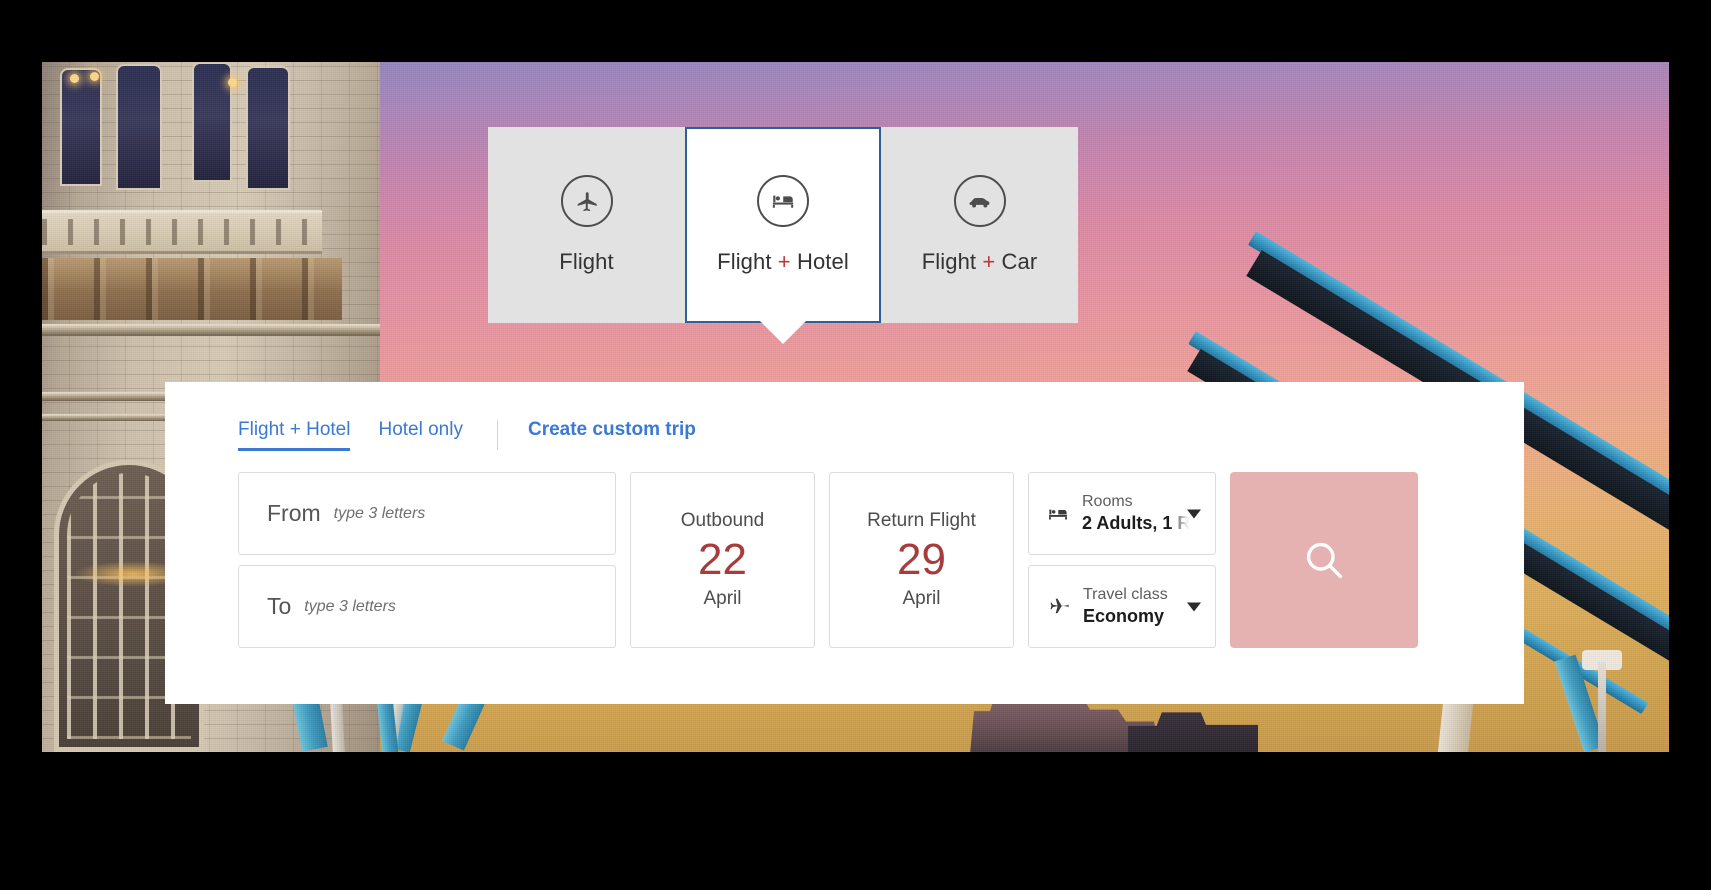  Describe the element at coordinates (192, 289) in the screenshot. I see `carved-corbel-band` at that location.